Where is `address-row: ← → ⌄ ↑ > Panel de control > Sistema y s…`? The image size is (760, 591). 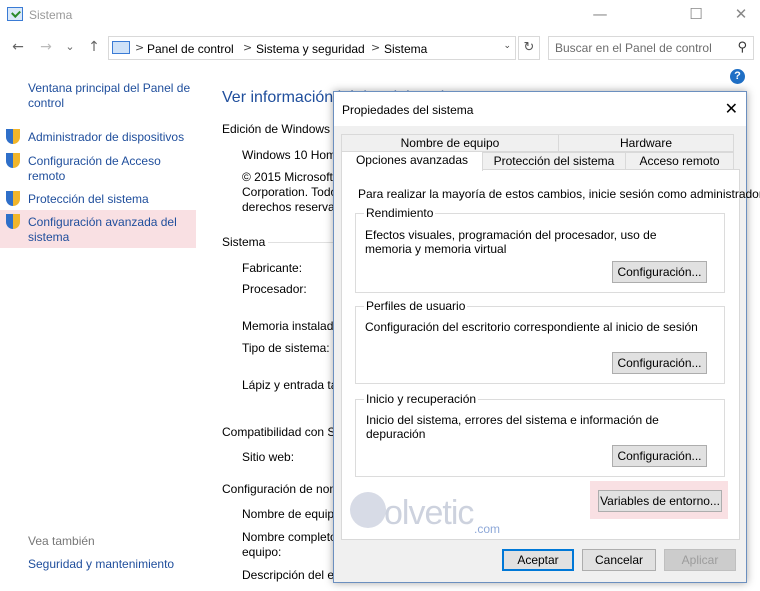
address-row: ← → ⌄ ↑ > Panel de control > Sistema y s… is located at coordinates (380, 48).